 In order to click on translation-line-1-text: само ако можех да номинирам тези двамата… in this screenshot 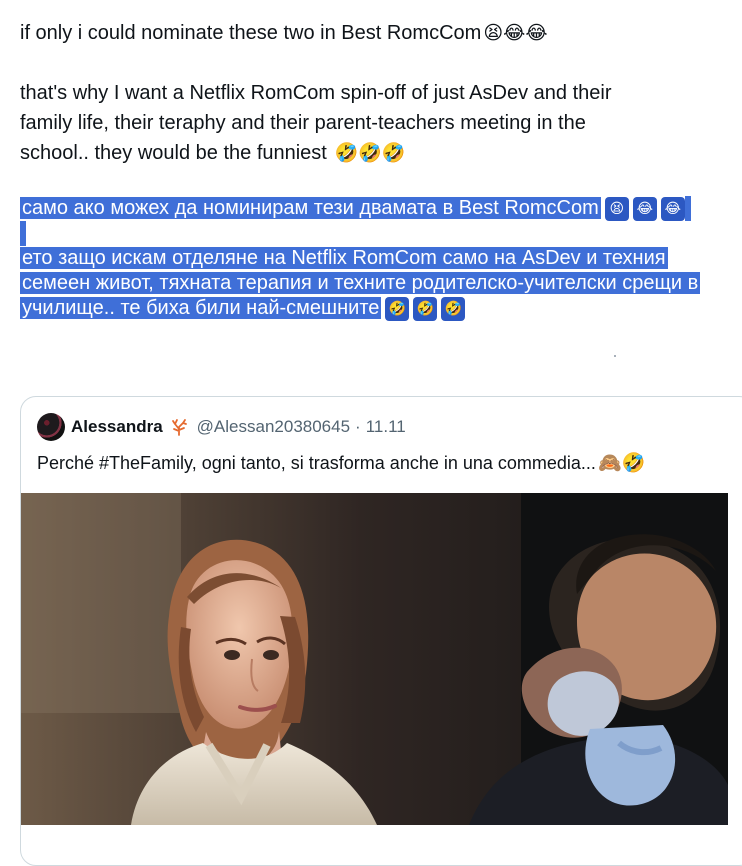, I will do `click(310, 208)`.